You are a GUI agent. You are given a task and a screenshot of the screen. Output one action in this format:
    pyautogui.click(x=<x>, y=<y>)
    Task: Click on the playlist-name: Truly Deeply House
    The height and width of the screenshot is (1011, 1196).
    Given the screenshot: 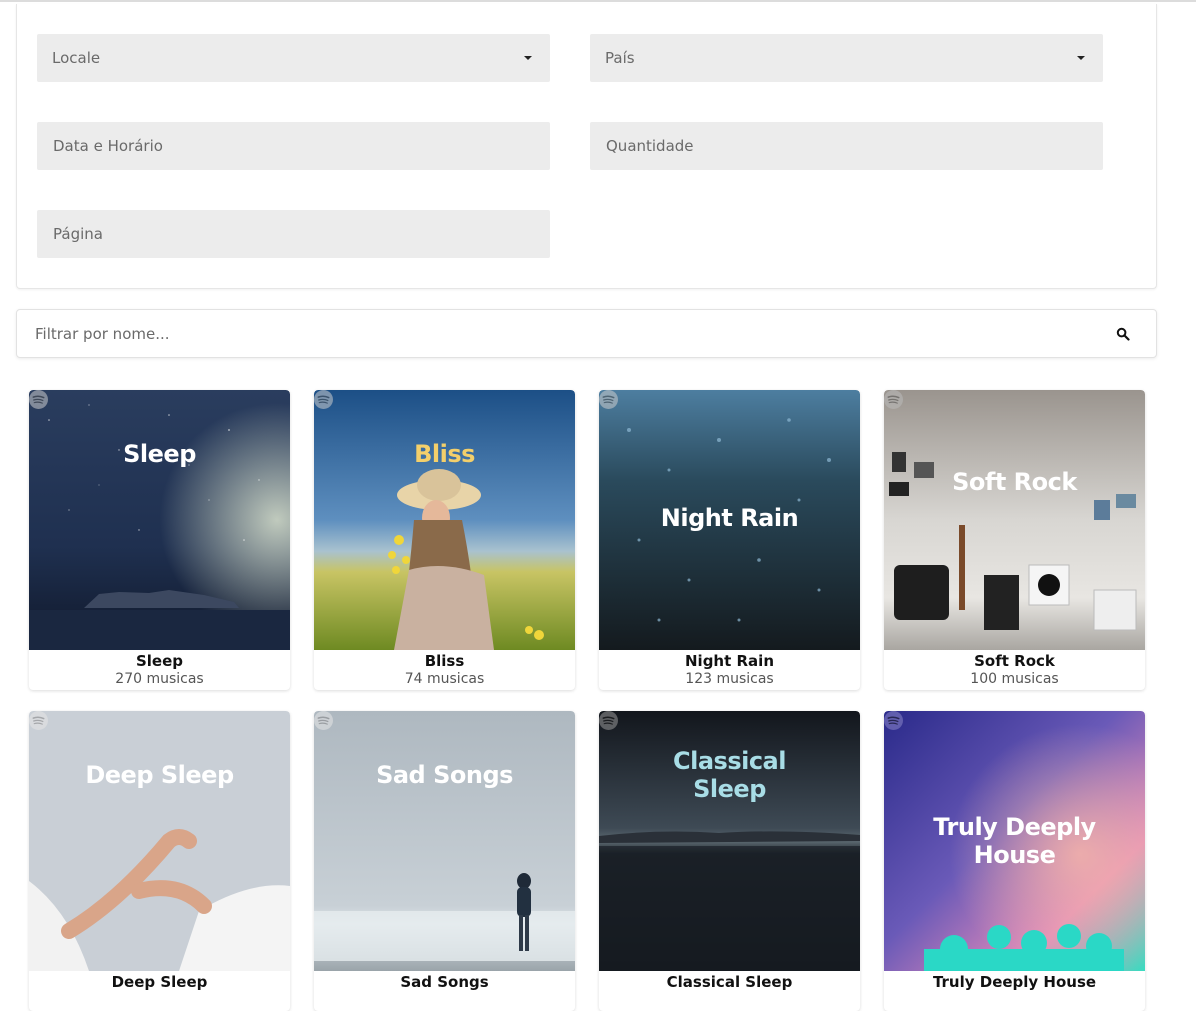 What is the action you would take?
    pyautogui.click(x=1014, y=982)
    